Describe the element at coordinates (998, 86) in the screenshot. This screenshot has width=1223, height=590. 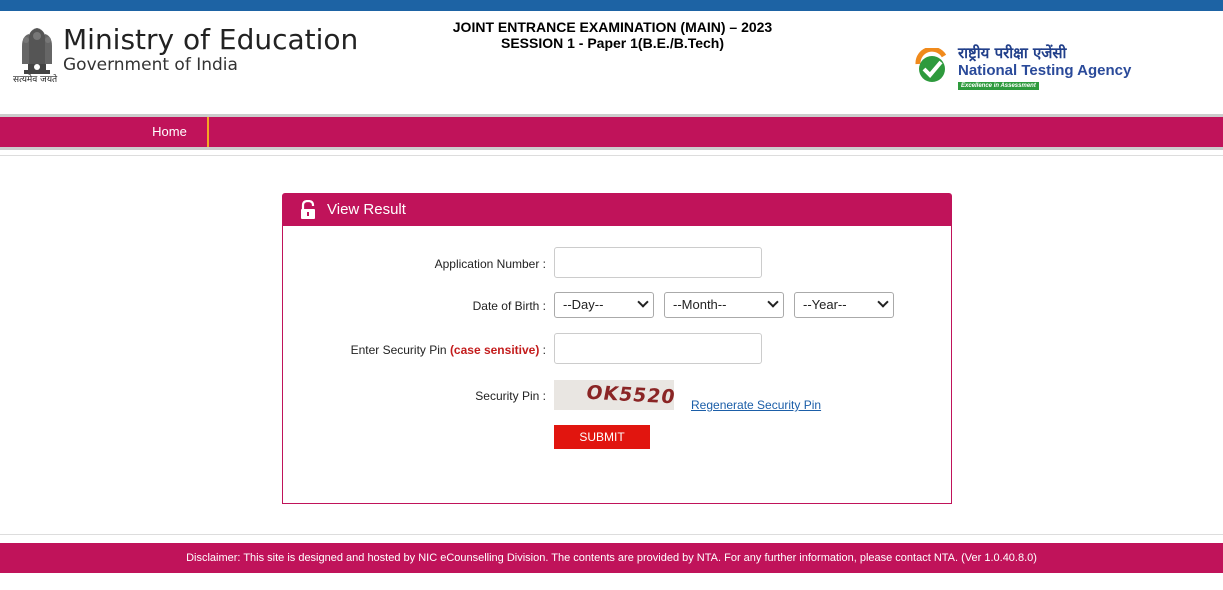
I see `nta-tagline: Excellence in Assessment` at that location.